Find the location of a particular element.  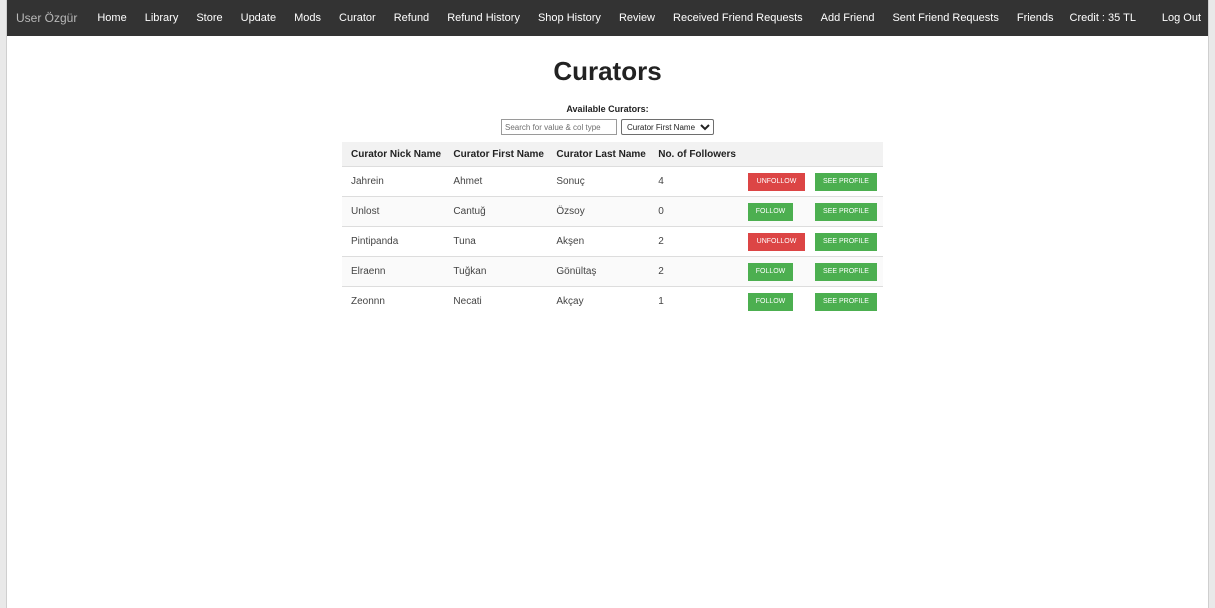

cell-first-name: Cantuğ is located at coordinates (496, 211).